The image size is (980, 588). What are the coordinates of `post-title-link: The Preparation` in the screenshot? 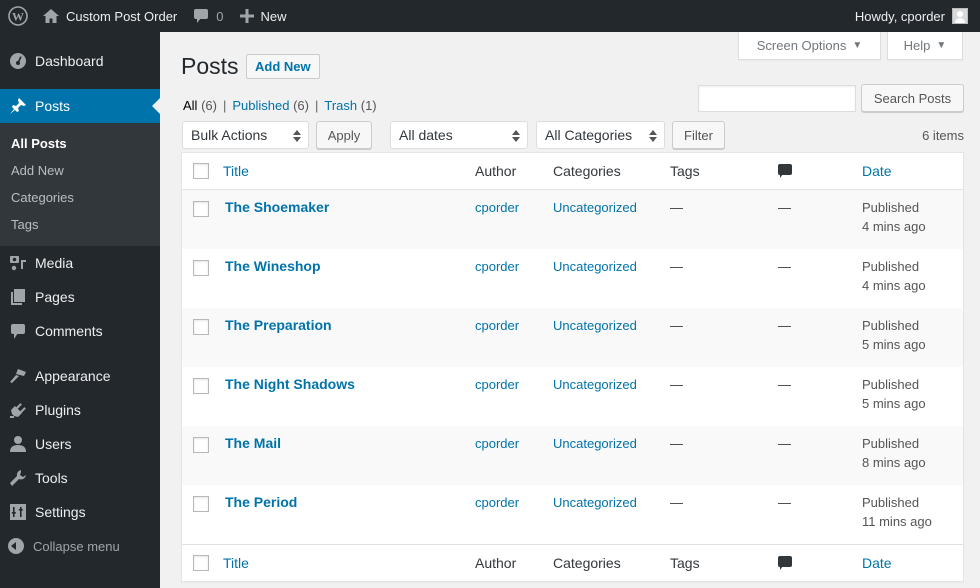 It's located at (278, 325).